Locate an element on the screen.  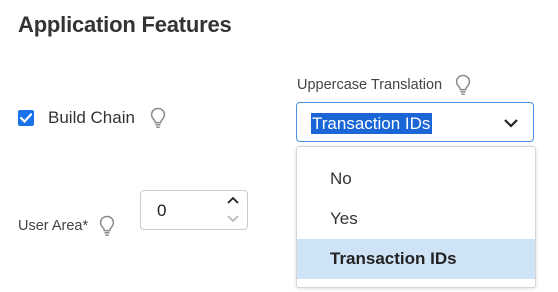
checkmark-icon is located at coordinates (26, 118).